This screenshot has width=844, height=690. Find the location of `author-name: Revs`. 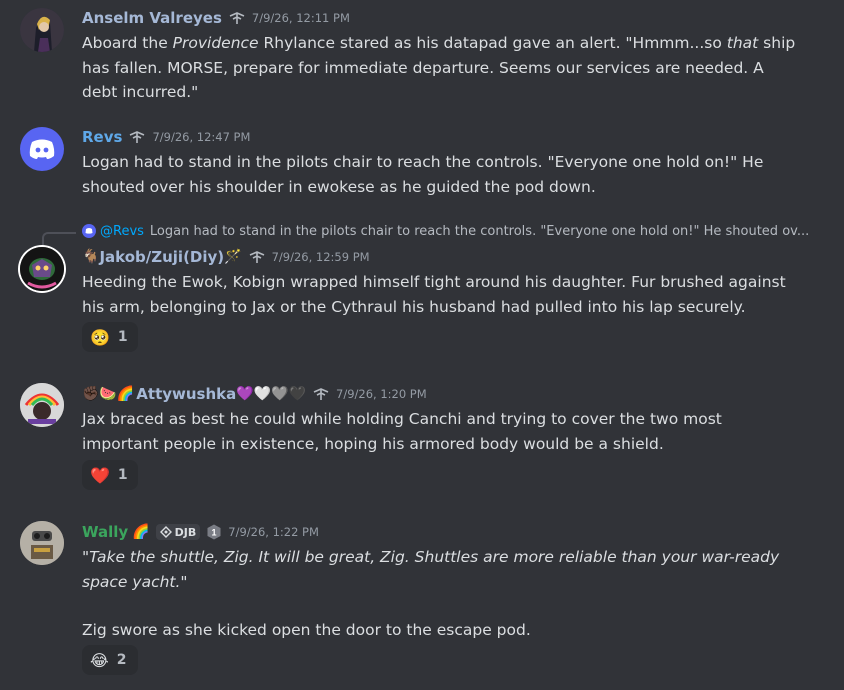

author-name: Revs is located at coordinates (102, 137).